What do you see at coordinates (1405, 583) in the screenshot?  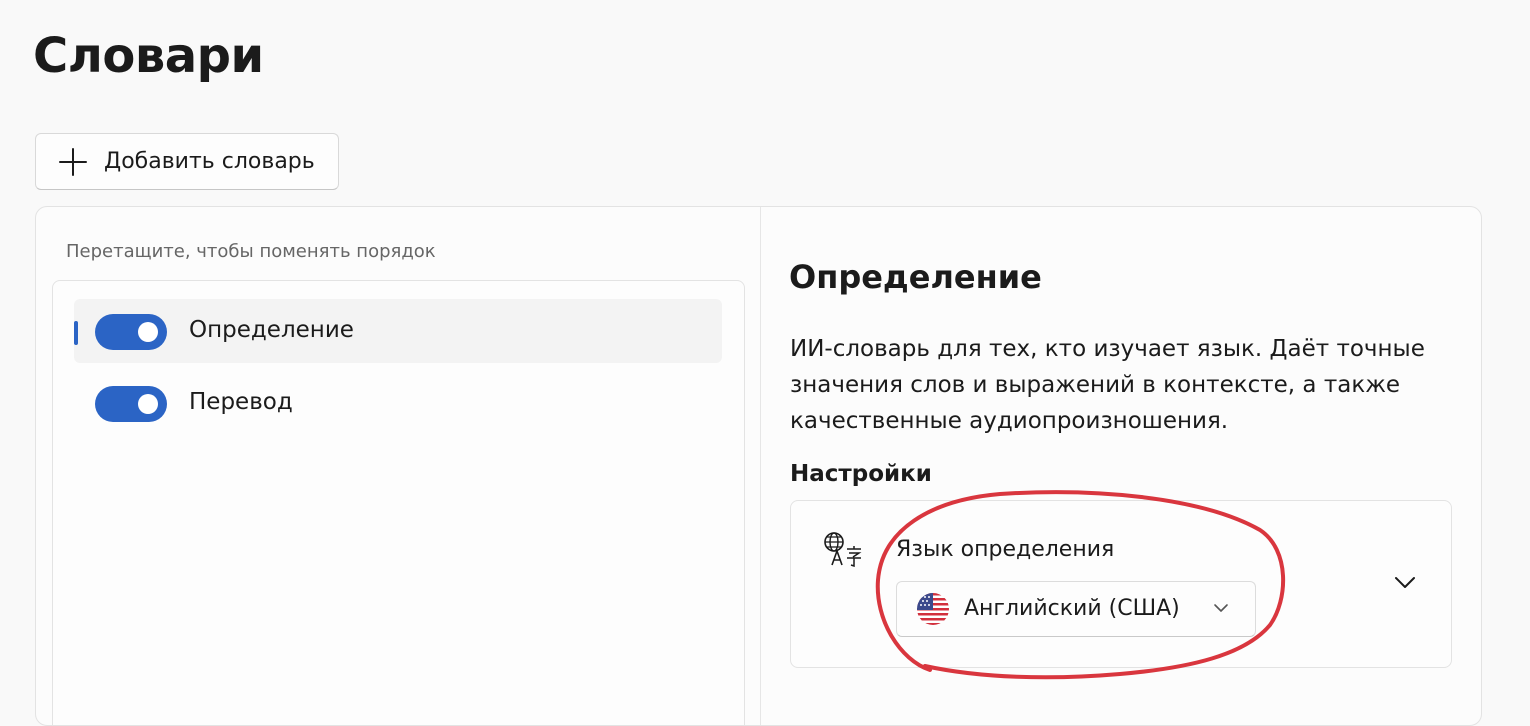 I see `expand-chevron-icon` at bounding box center [1405, 583].